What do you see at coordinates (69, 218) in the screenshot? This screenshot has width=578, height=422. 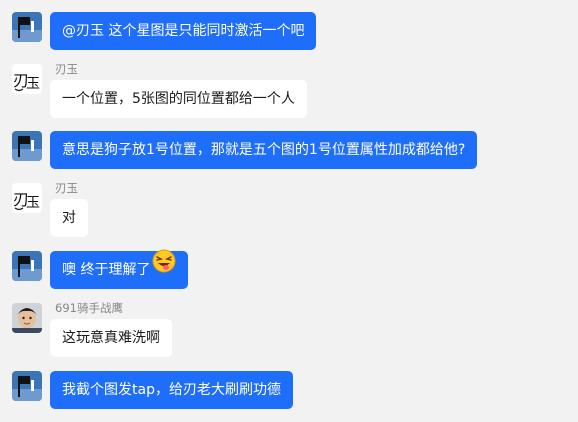 I see `message-bubble: 对` at bounding box center [69, 218].